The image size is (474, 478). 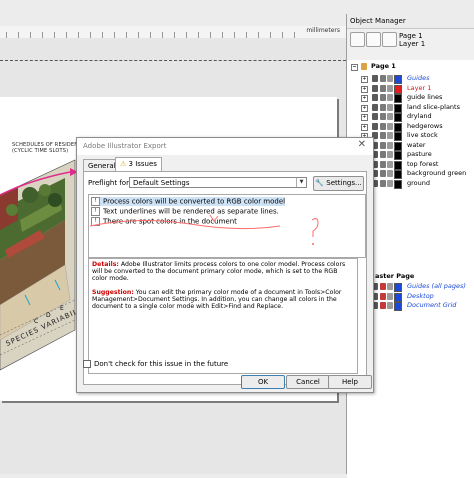 I want to click on layer-row: + guide lines, so click(x=410, y=98).